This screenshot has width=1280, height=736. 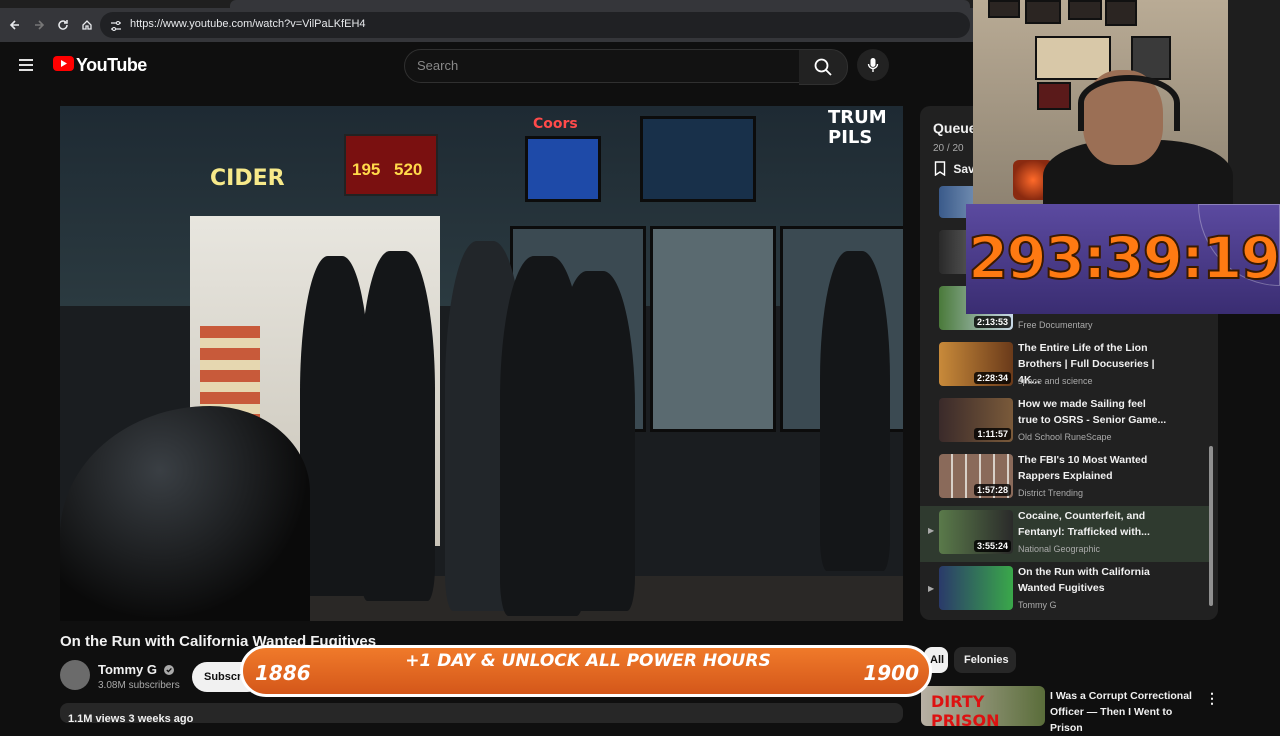 What do you see at coordinates (63, 66) in the screenshot?
I see `youtube-logo-icon` at bounding box center [63, 66].